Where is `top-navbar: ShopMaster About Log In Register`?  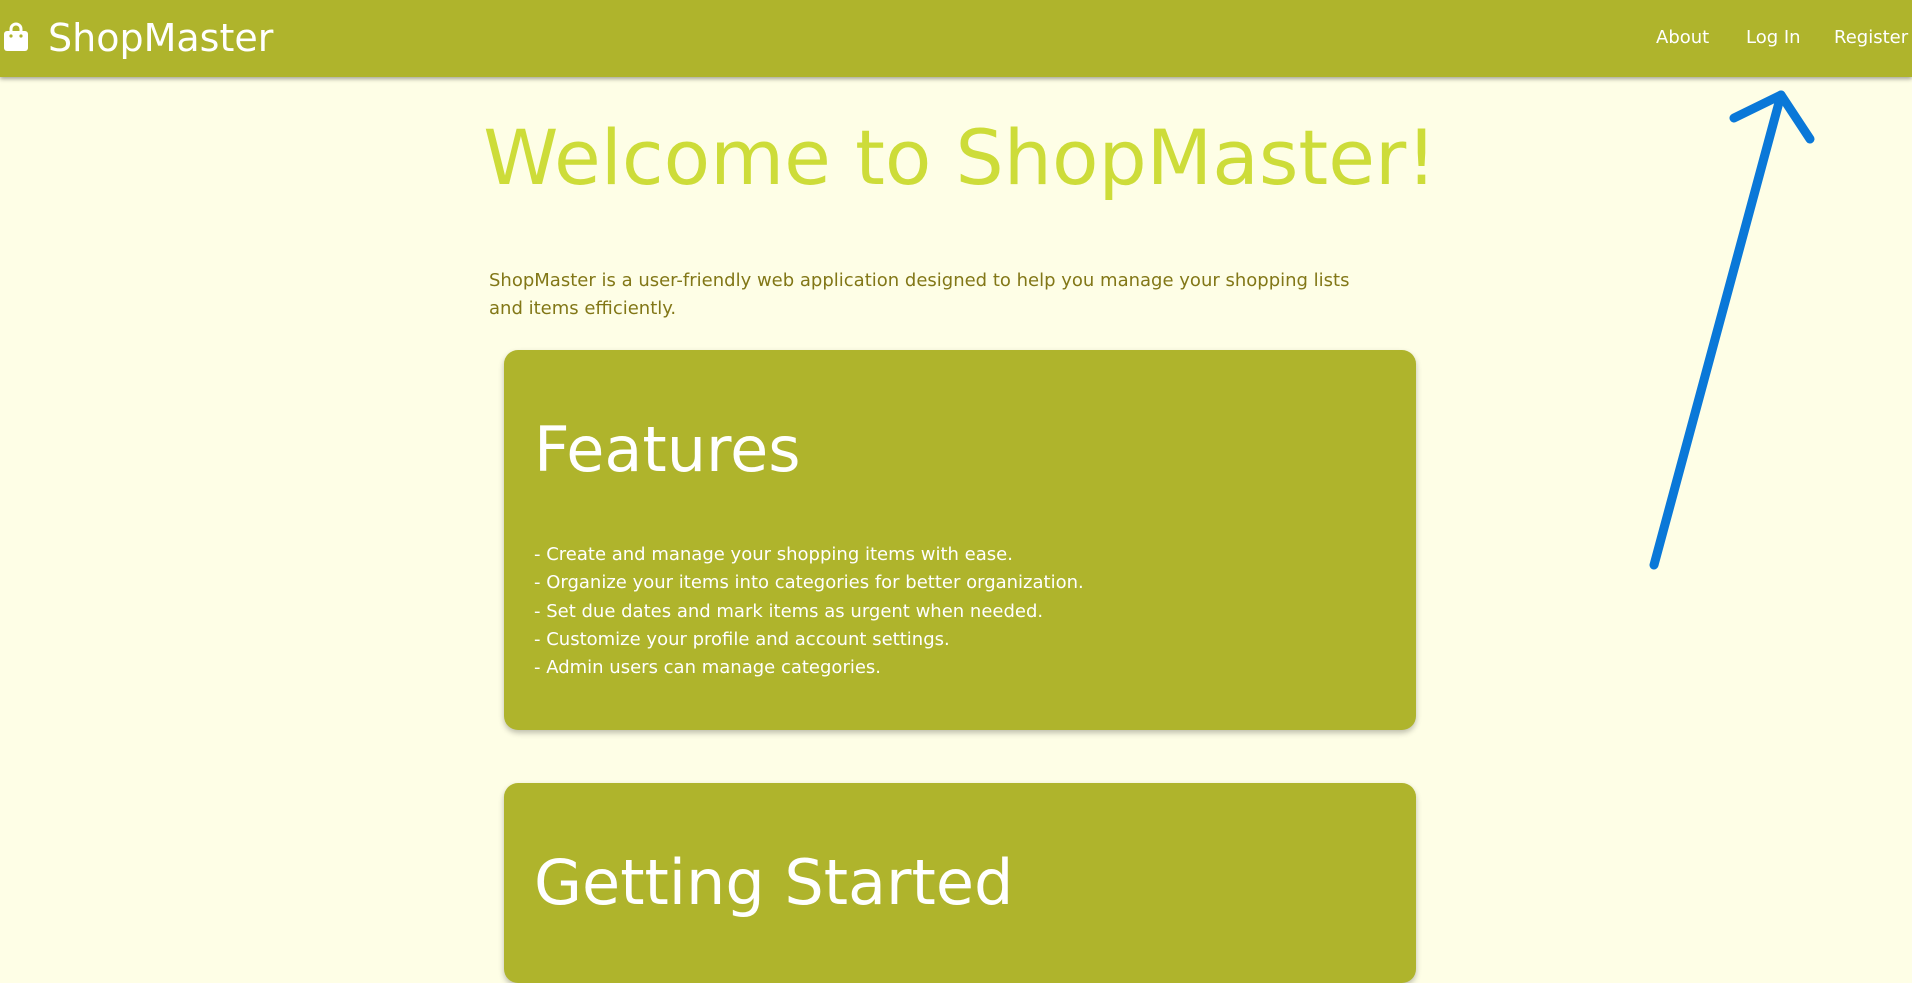 top-navbar: ShopMaster About Log In Register is located at coordinates (956, 38).